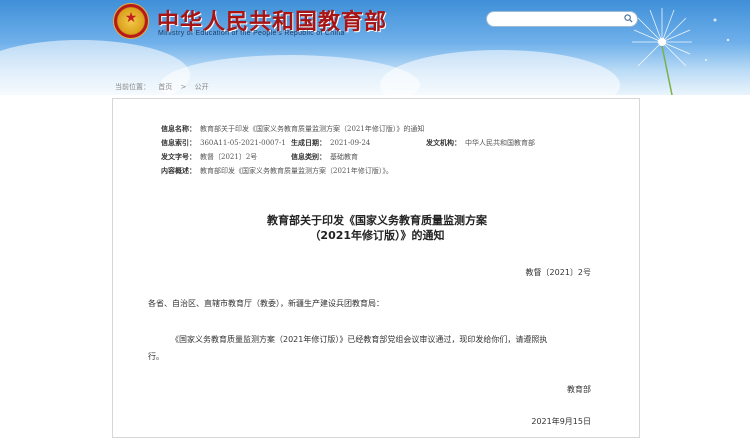  Describe the element at coordinates (132, 87) in the screenshot. I see `breadcrumb-label: 当前位置：` at that location.